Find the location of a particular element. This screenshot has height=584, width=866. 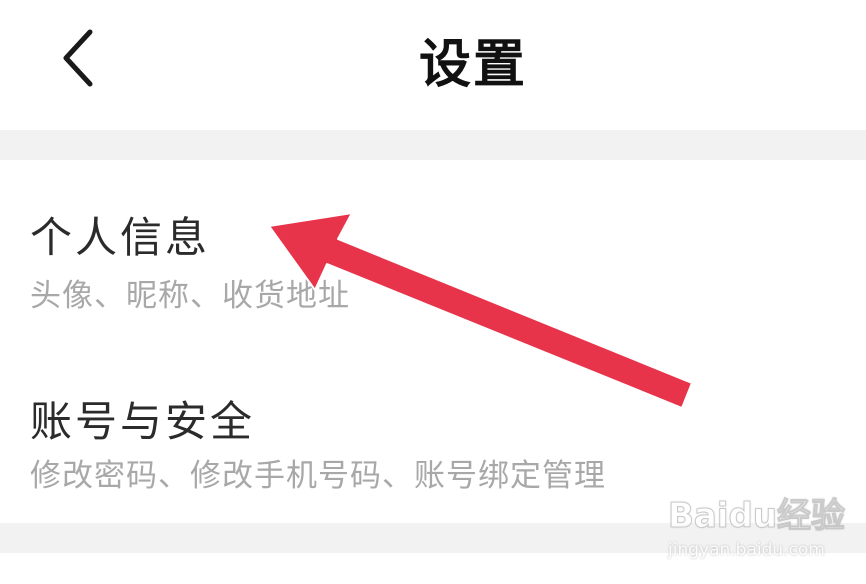

settings-item-subtitle: 修改密码、修改手机号码、账号绑定管理 is located at coordinates (318, 476).